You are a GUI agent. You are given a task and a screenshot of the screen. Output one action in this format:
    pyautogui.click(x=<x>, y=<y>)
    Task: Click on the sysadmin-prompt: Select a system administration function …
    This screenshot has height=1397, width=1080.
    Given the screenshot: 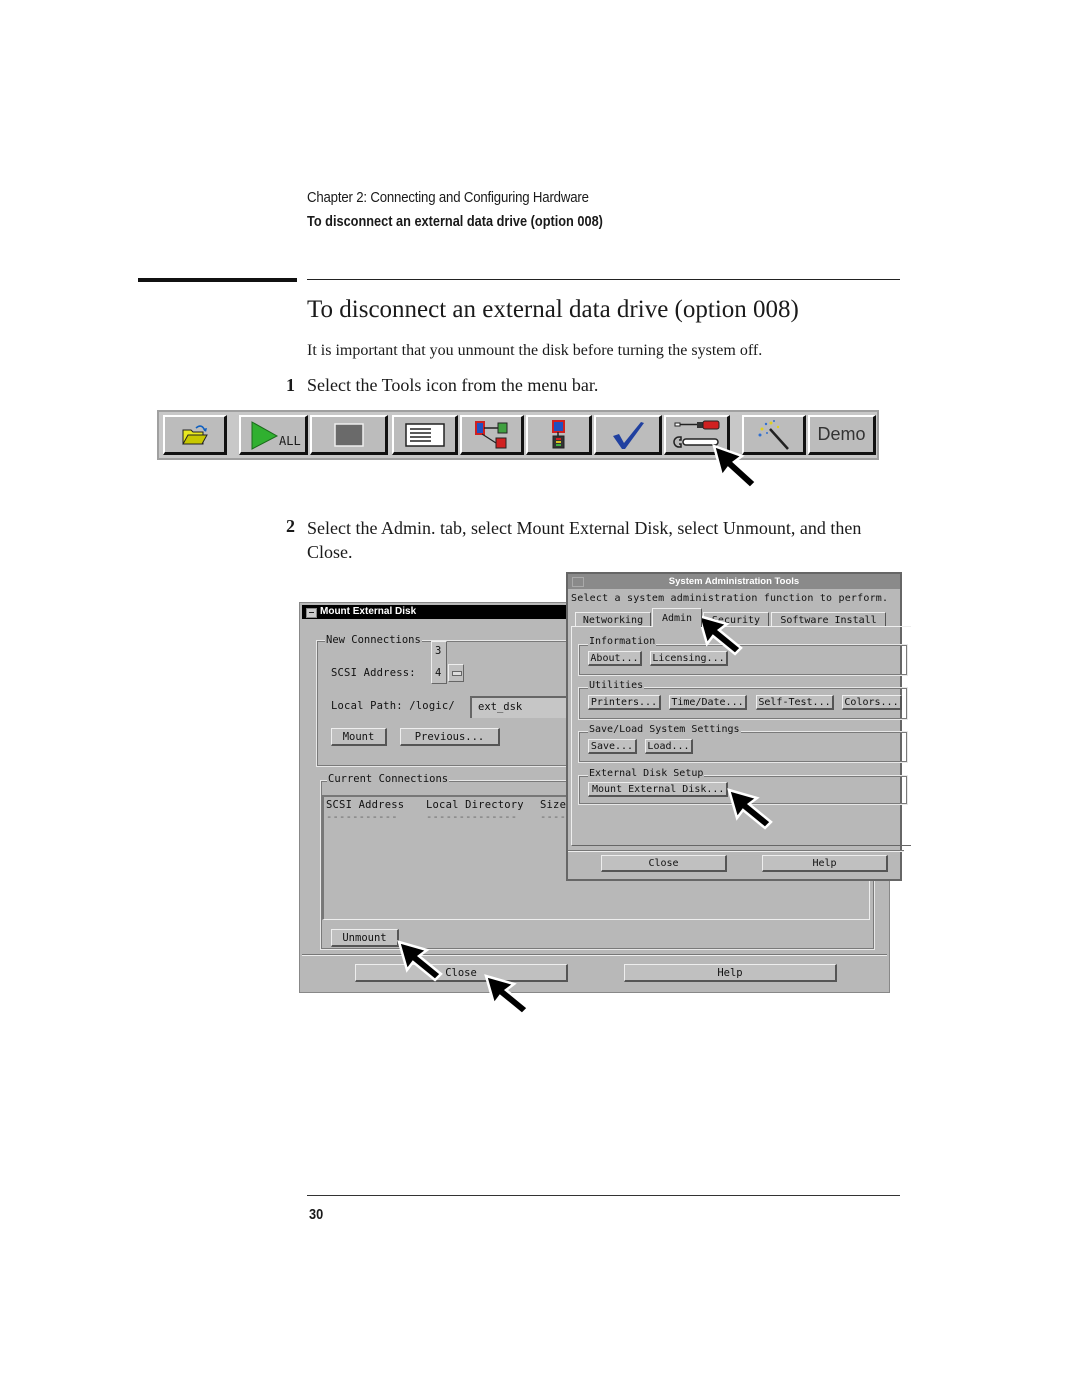 What is the action you would take?
    pyautogui.click(x=730, y=598)
    